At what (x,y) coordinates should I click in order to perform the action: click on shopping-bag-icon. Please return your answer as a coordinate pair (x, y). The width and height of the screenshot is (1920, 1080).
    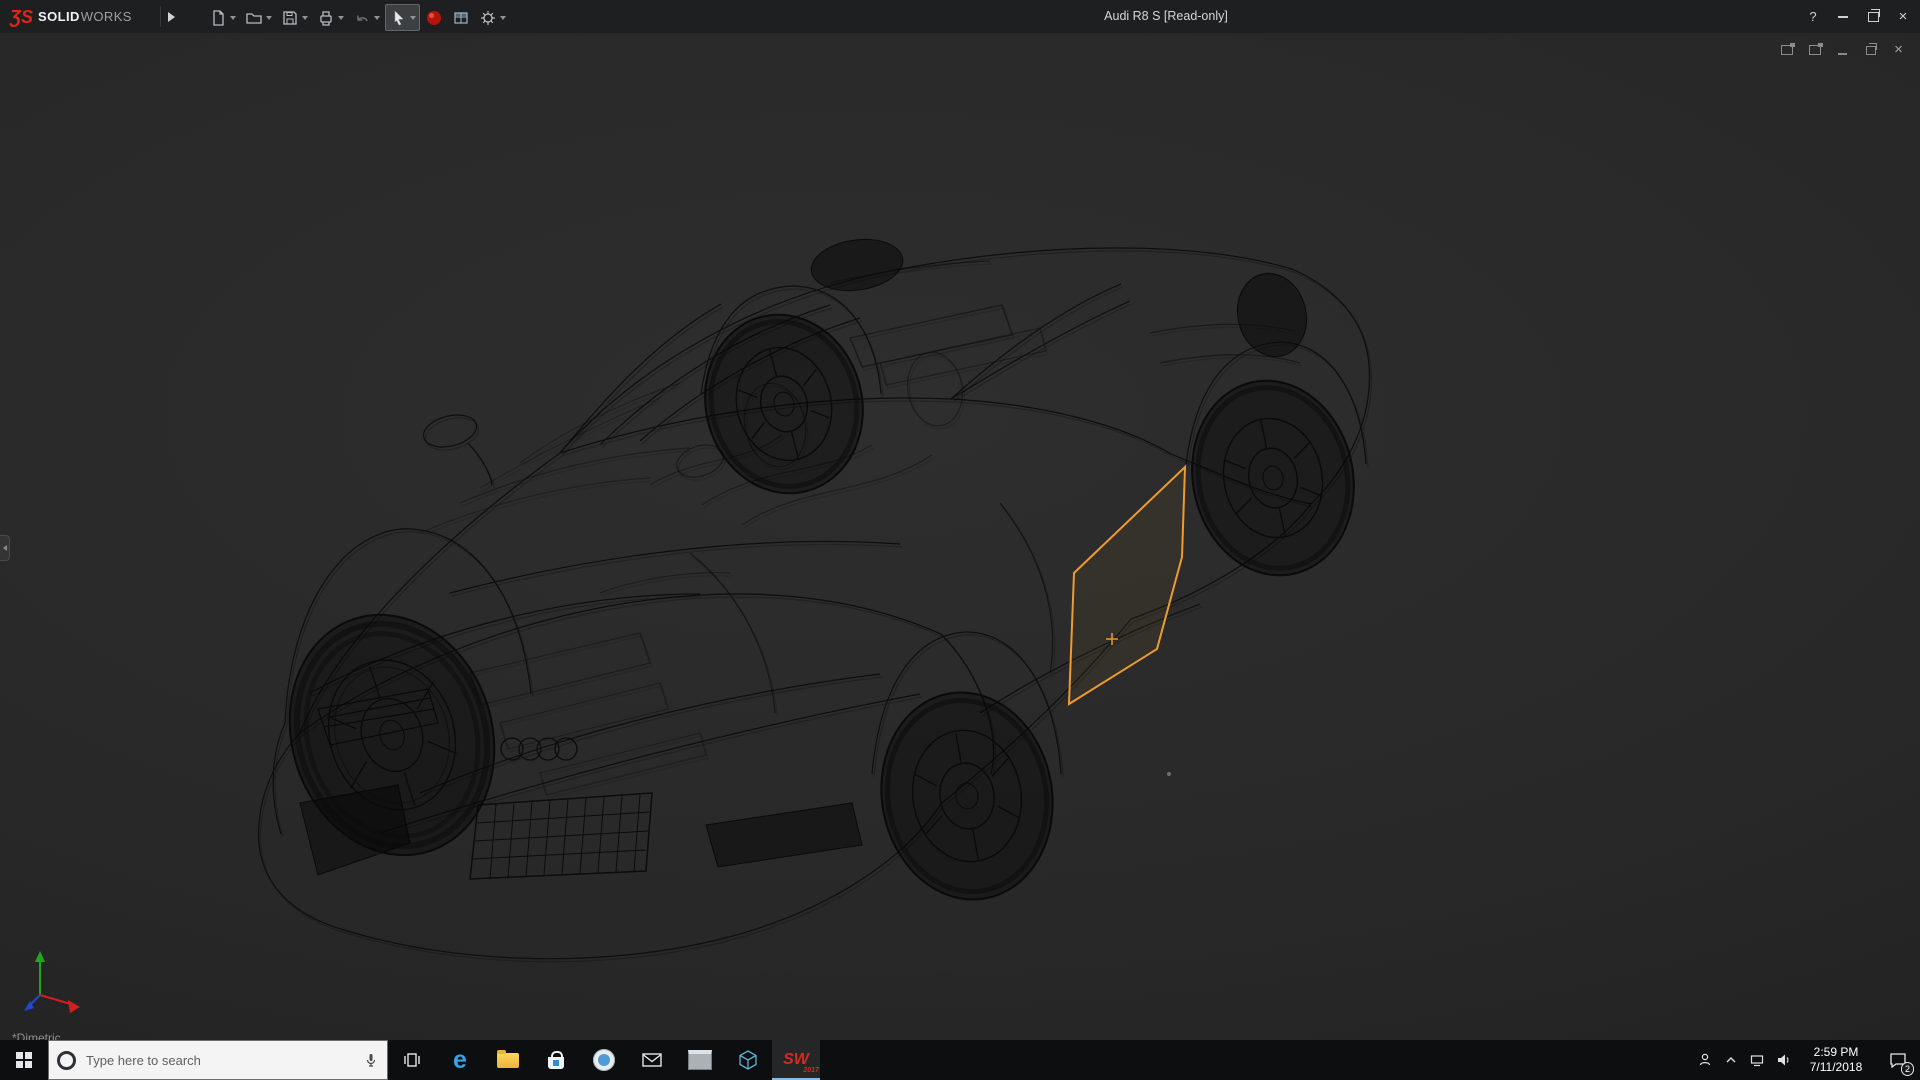
    Looking at the image, I should click on (556, 1060).